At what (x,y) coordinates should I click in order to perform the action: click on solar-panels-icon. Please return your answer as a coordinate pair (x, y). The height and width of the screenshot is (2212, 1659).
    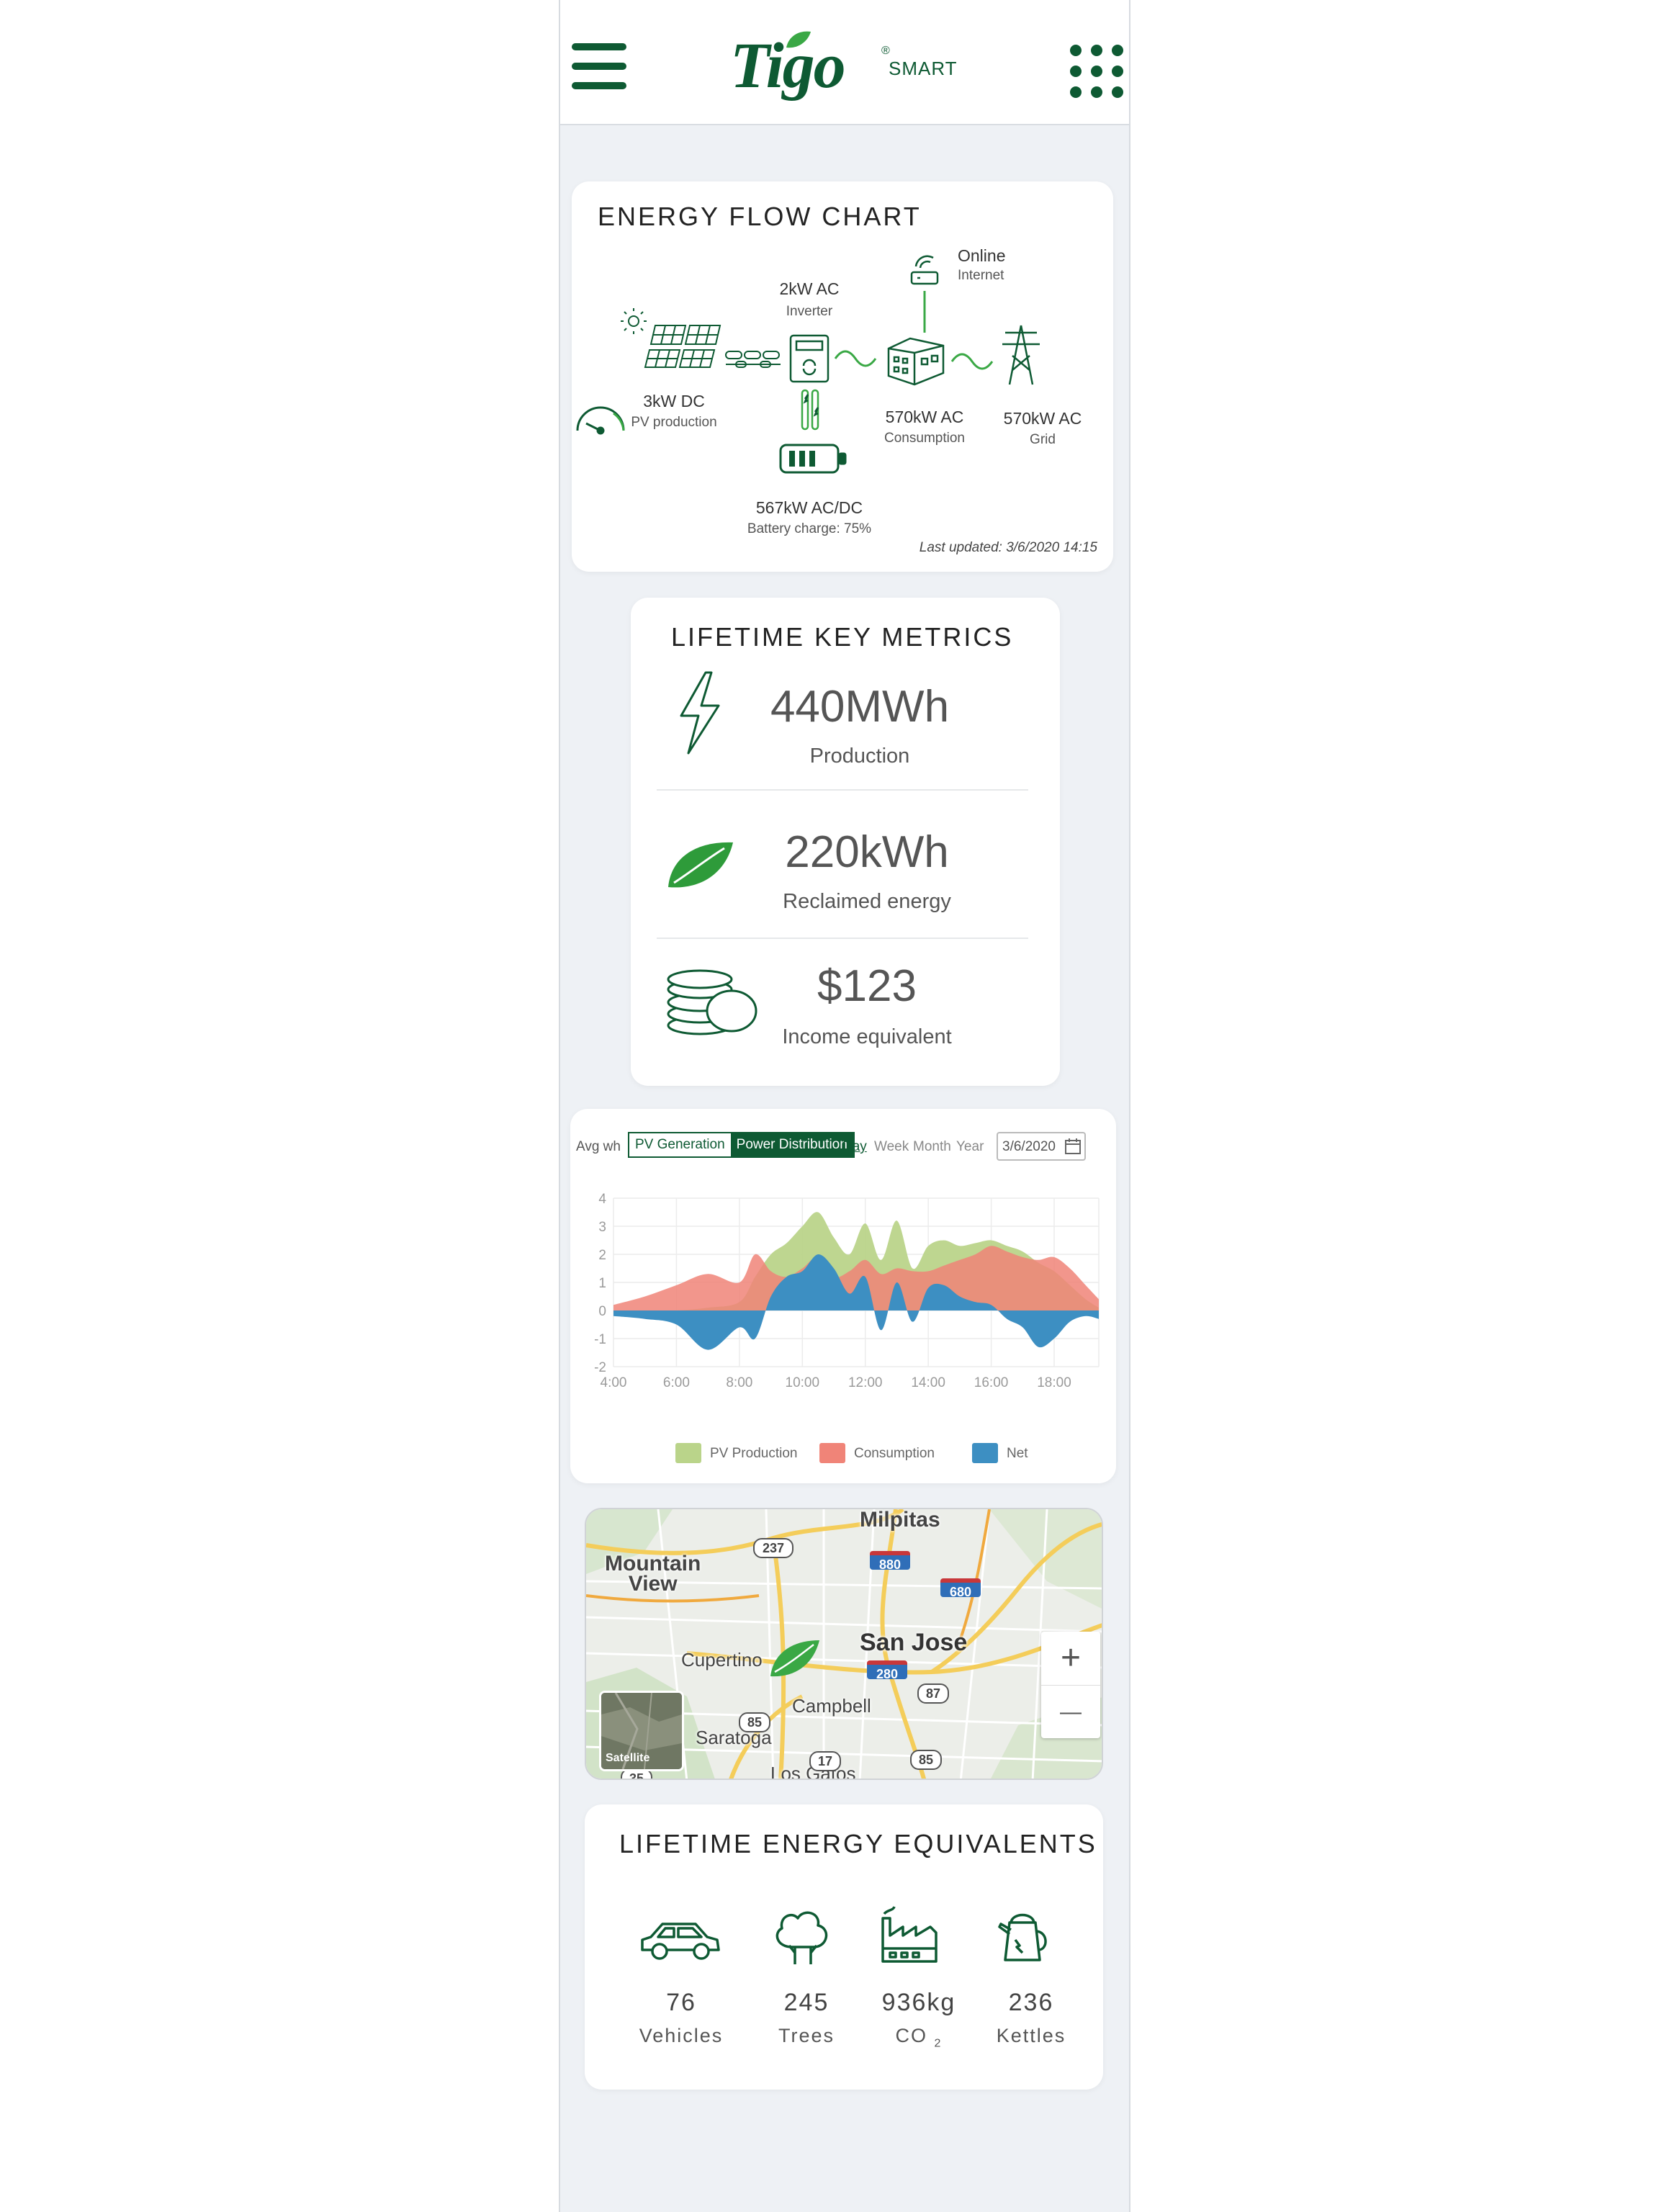
    Looking at the image, I should click on (683, 346).